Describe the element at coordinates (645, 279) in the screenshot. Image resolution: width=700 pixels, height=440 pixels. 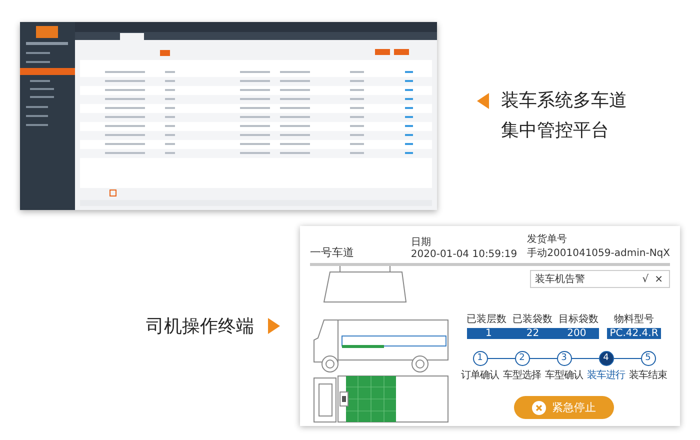
I see `confirm-button: √` at that location.